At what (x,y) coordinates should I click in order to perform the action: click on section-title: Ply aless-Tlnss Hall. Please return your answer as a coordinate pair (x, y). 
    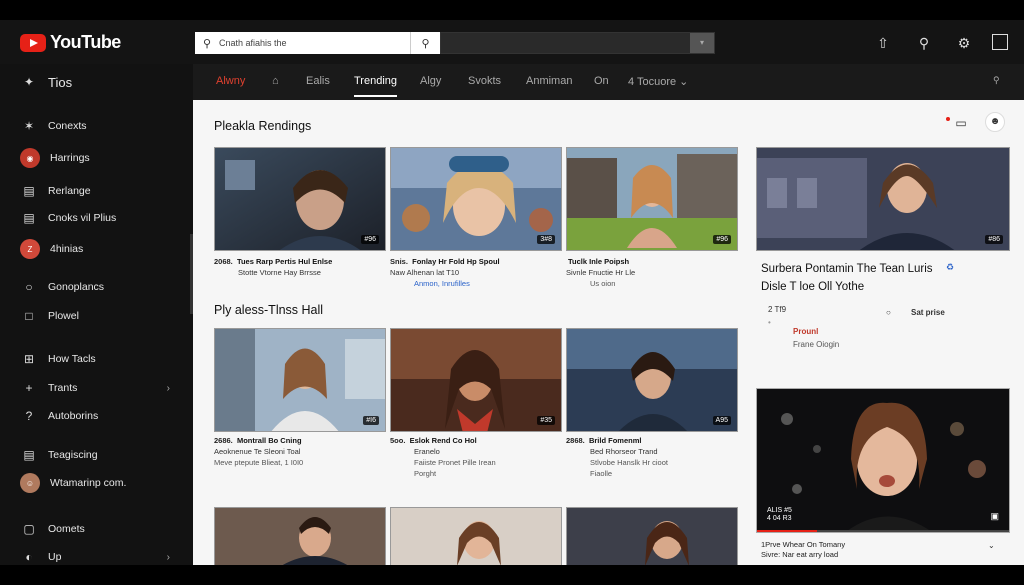
    Looking at the image, I should click on (269, 310).